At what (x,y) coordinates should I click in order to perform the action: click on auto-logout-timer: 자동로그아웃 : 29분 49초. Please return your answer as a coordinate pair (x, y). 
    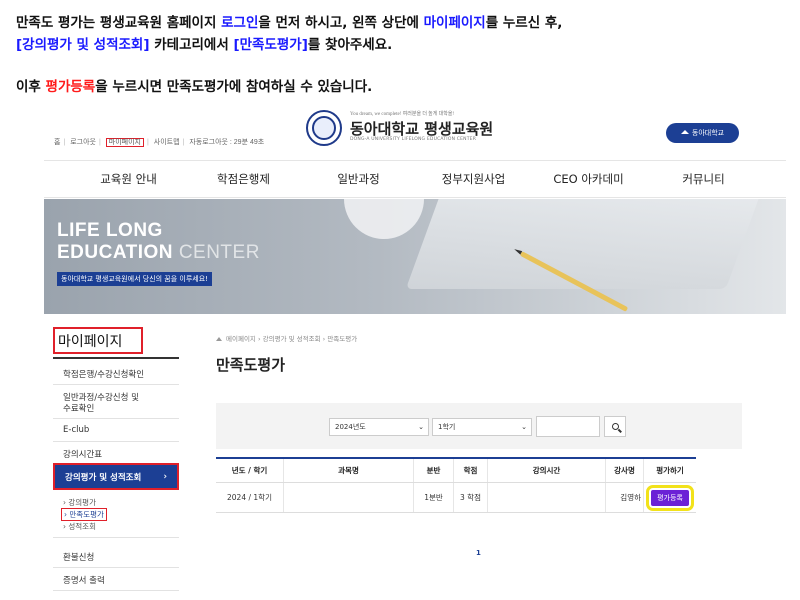
    Looking at the image, I should click on (227, 142).